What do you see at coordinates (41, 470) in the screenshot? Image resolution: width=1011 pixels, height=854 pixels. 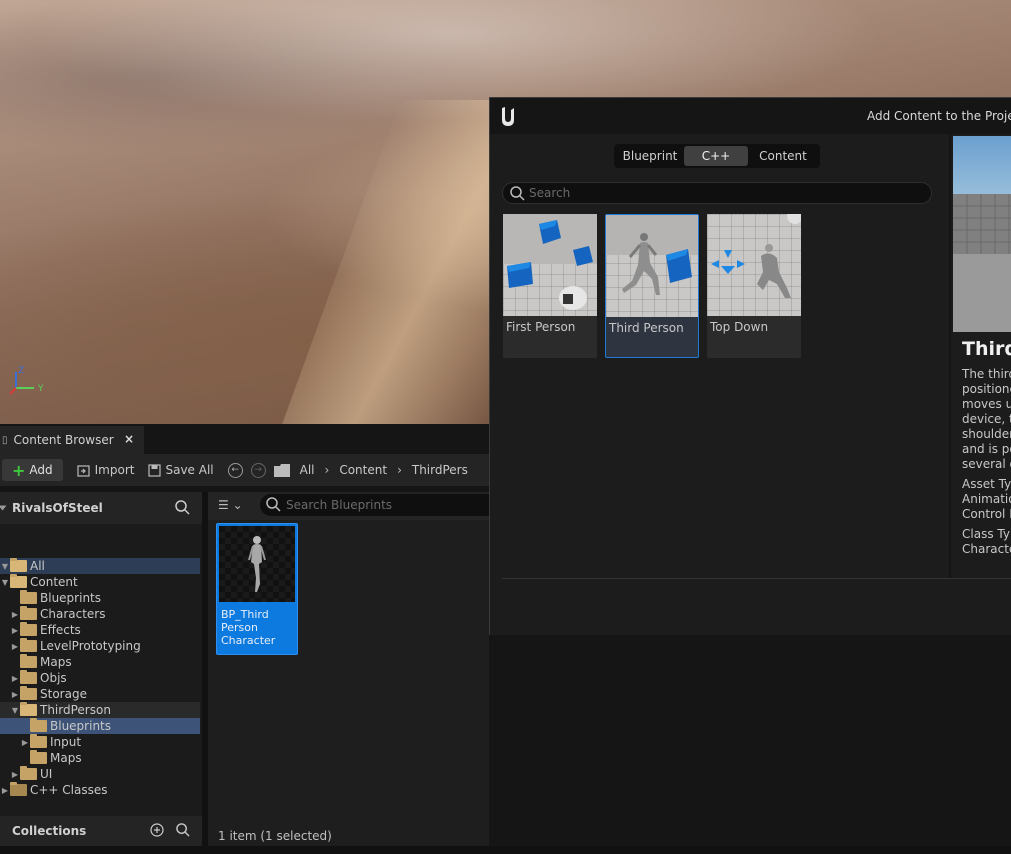 I see `add-button-label: Add` at bounding box center [41, 470].